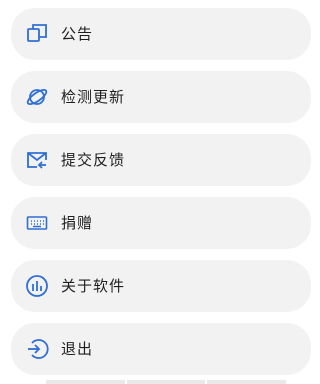 The height and width of the screenshot is (384, 320). I want to click on bottom-divider, so click(166, 382).